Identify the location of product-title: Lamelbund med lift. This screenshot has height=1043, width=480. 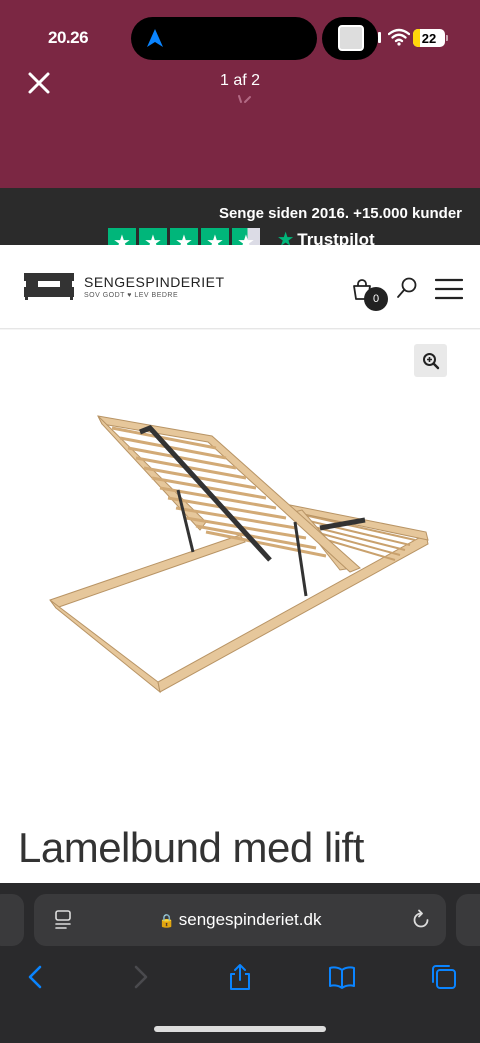
(191, 847).